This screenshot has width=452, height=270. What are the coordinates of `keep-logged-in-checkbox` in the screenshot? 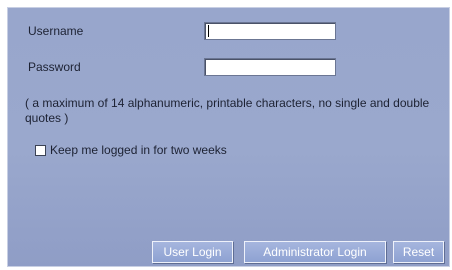 It's located at (40, 150).